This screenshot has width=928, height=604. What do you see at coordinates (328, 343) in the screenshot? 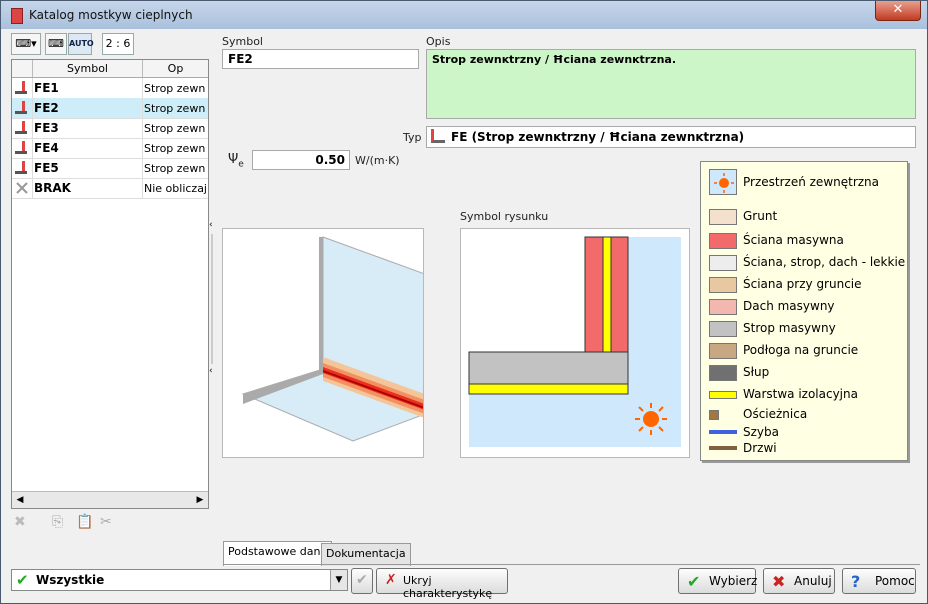
I see `bridge-3d-view` at bounding box center [328, 343].